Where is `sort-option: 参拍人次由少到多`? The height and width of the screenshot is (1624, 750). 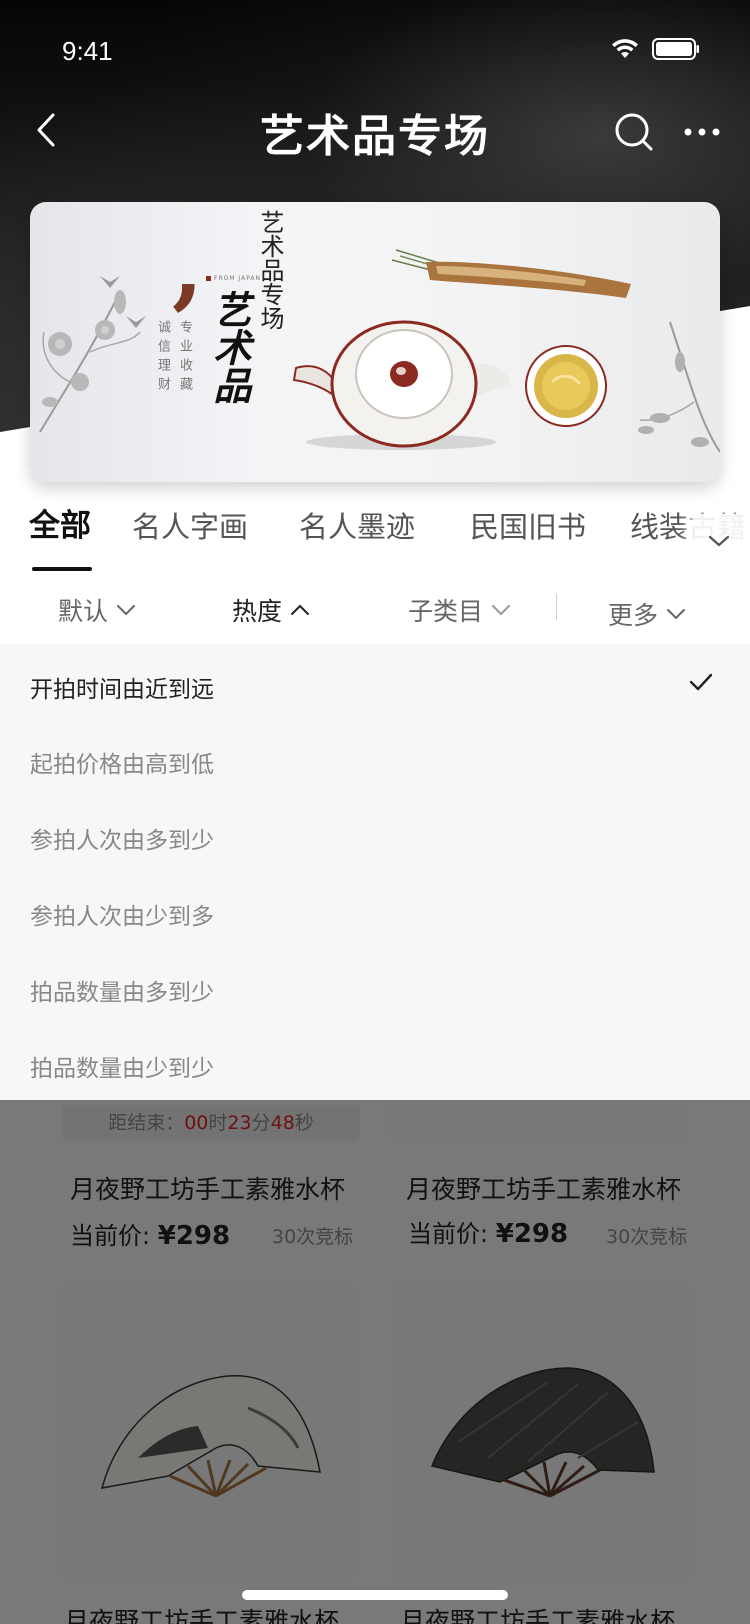
sort-option: 参拍人次由少到多 is located at coordinates (122, 914).